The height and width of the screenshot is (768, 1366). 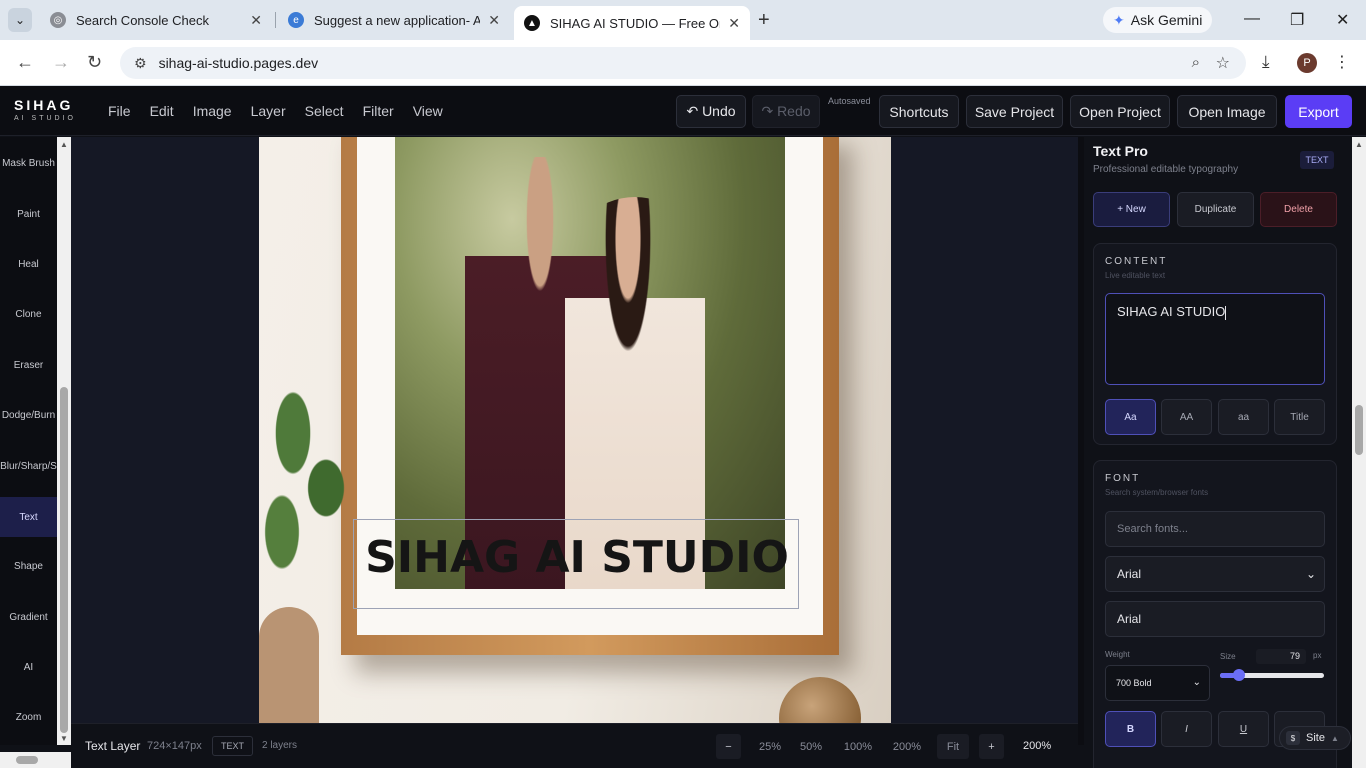 What do you see at coordinates (28, 264) in the screenshot?
I see `tool-heal: Heal` at bounding box center [28, 264].